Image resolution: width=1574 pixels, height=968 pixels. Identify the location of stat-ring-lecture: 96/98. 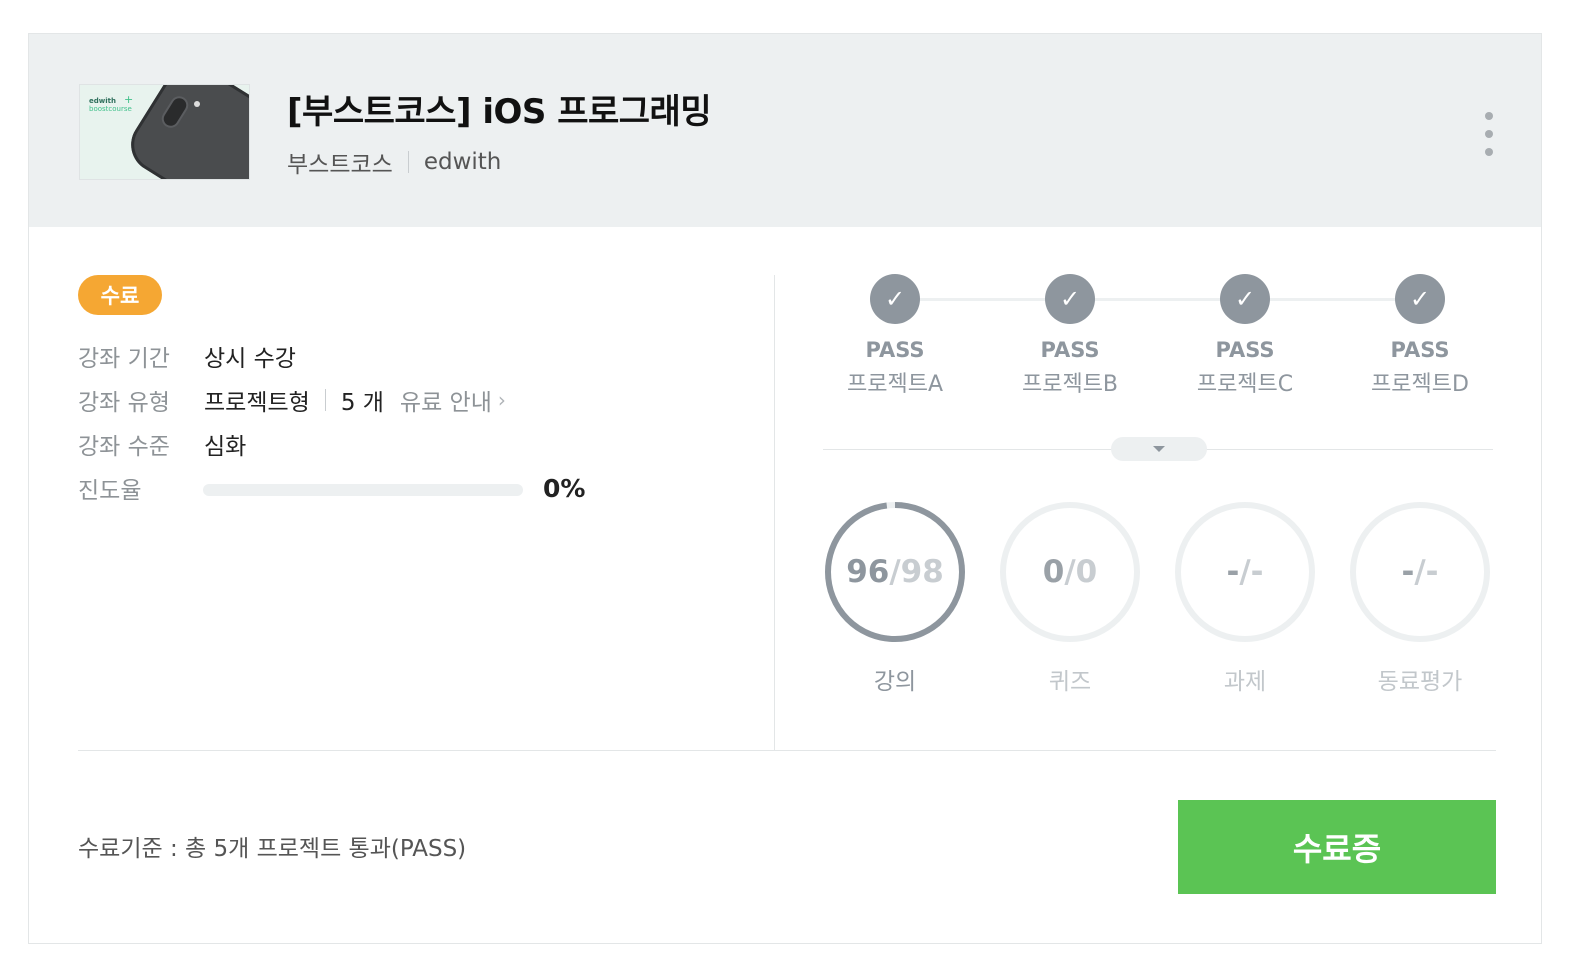
(895, 572).